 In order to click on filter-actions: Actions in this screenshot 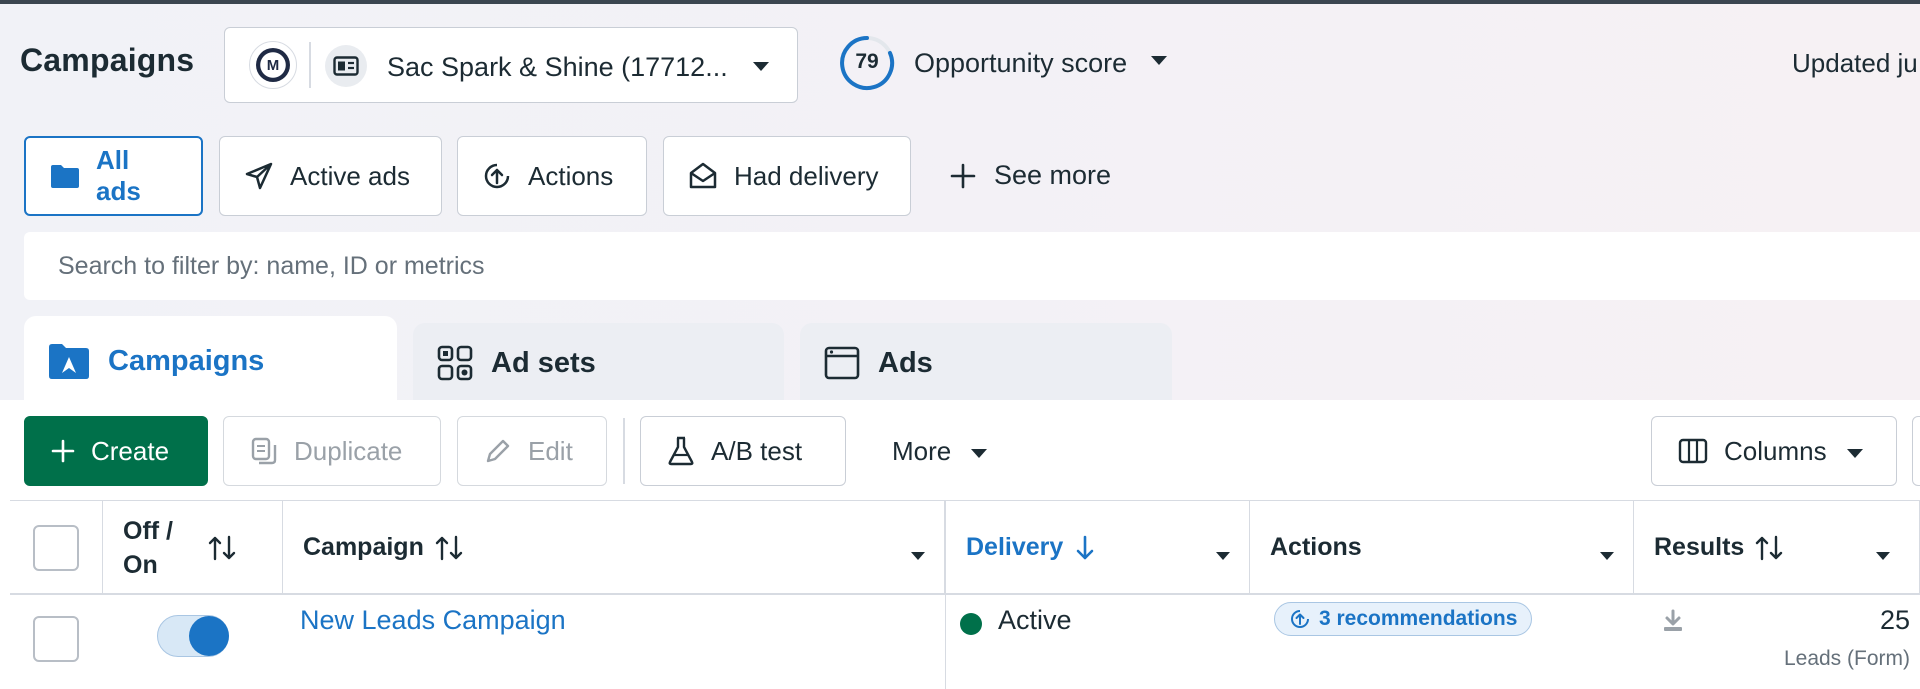, I will do `click(552, 176)`.